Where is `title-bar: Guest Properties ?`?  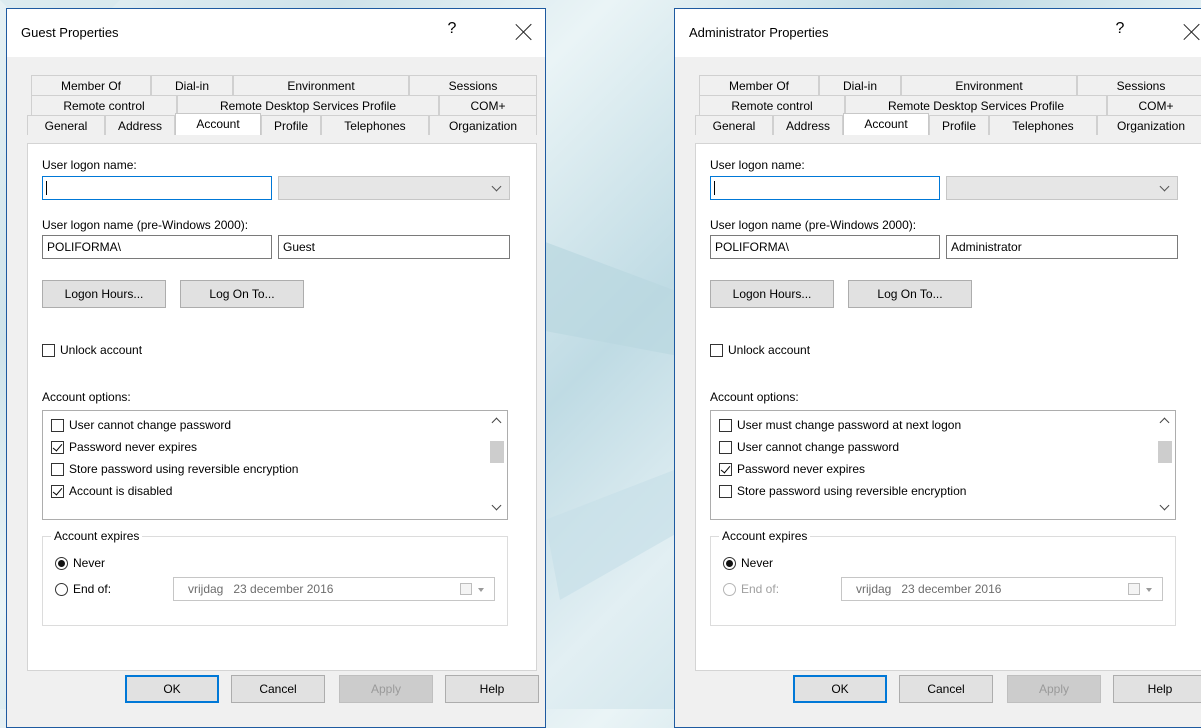 title-bar: Guest Properties ? is located at coordinates (276, 33).